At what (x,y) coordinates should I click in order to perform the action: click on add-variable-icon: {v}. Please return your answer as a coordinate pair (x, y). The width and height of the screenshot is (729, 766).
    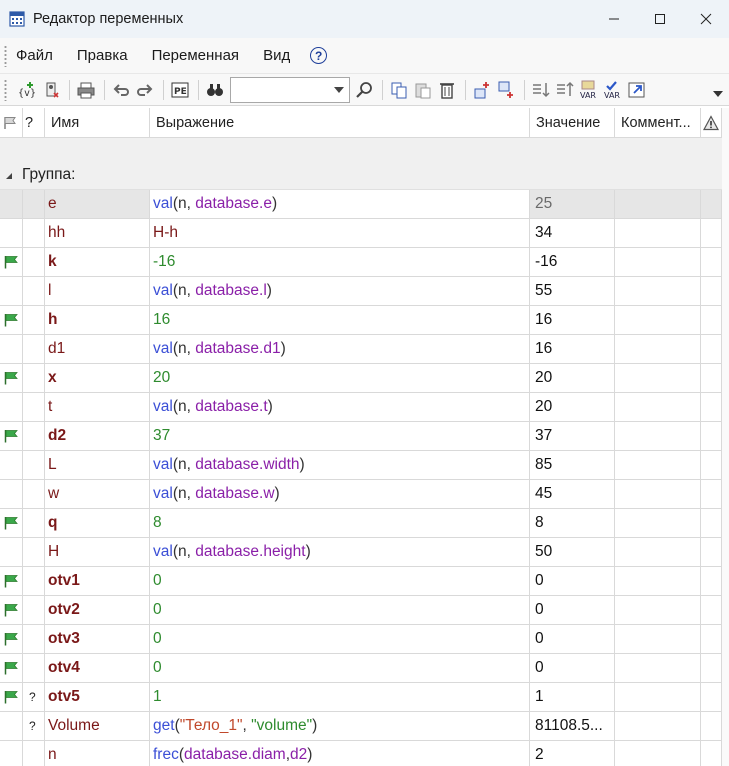
    Looking at the image, I should click on (27, 90).